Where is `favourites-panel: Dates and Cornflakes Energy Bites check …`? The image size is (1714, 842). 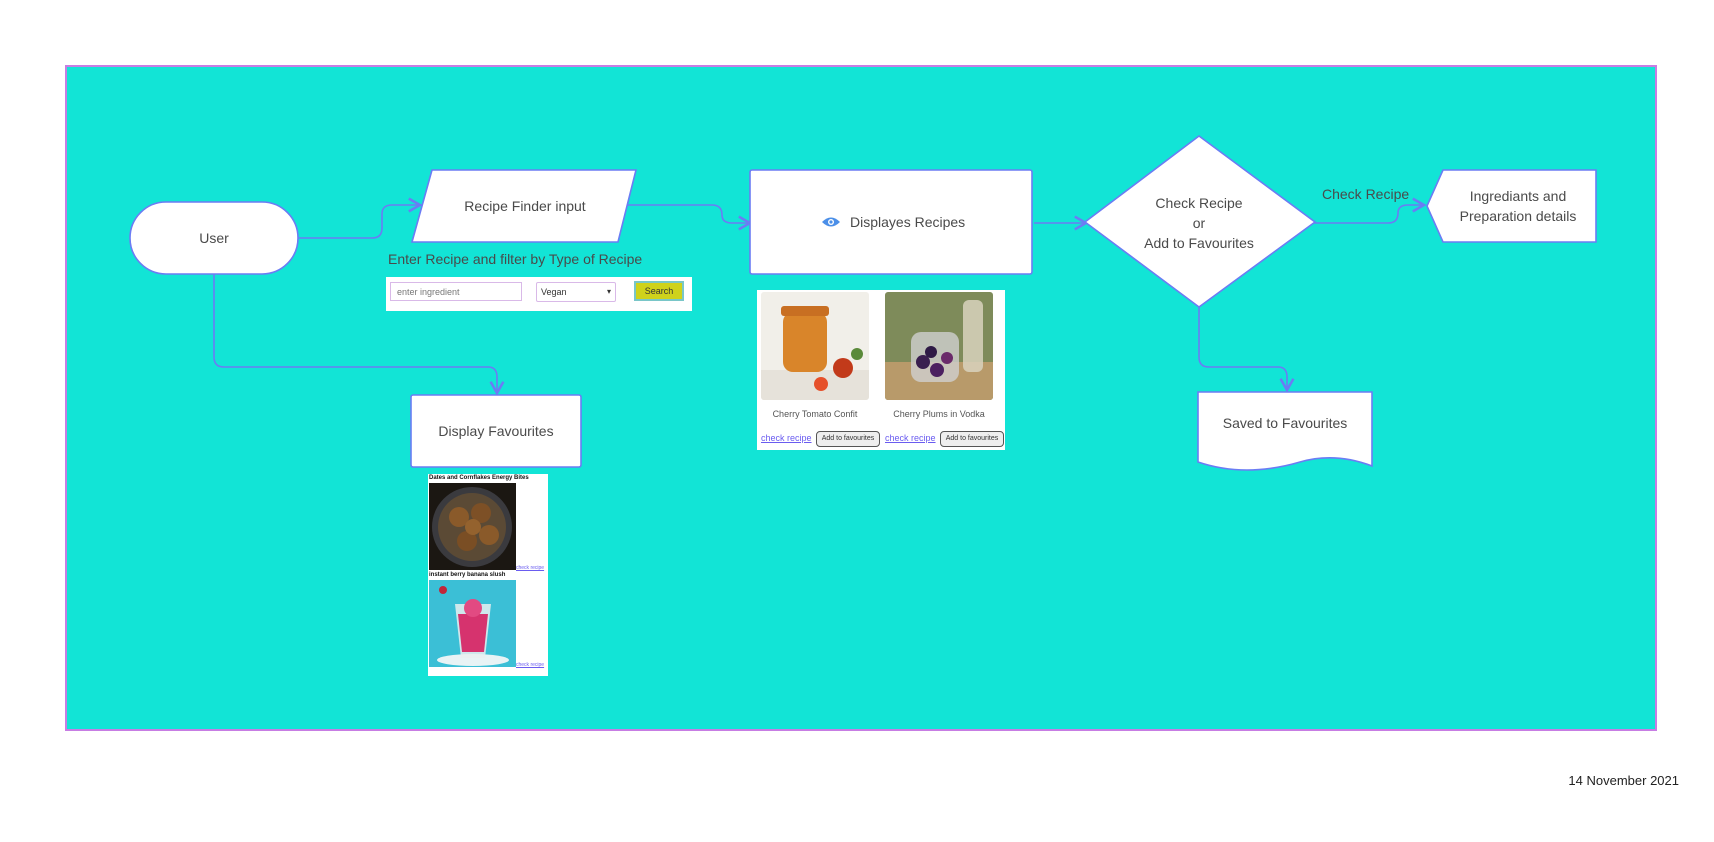
favourites-panel: Dates and Cornflakes Energy Bites check … is located at coordinates (488, 575).